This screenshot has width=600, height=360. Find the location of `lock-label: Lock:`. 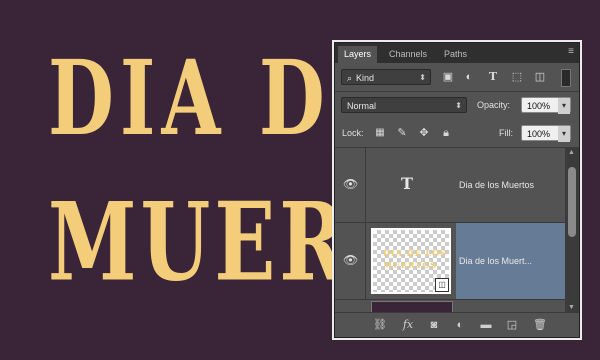

lock-label: Lock: is located at coordinates (353, 133).